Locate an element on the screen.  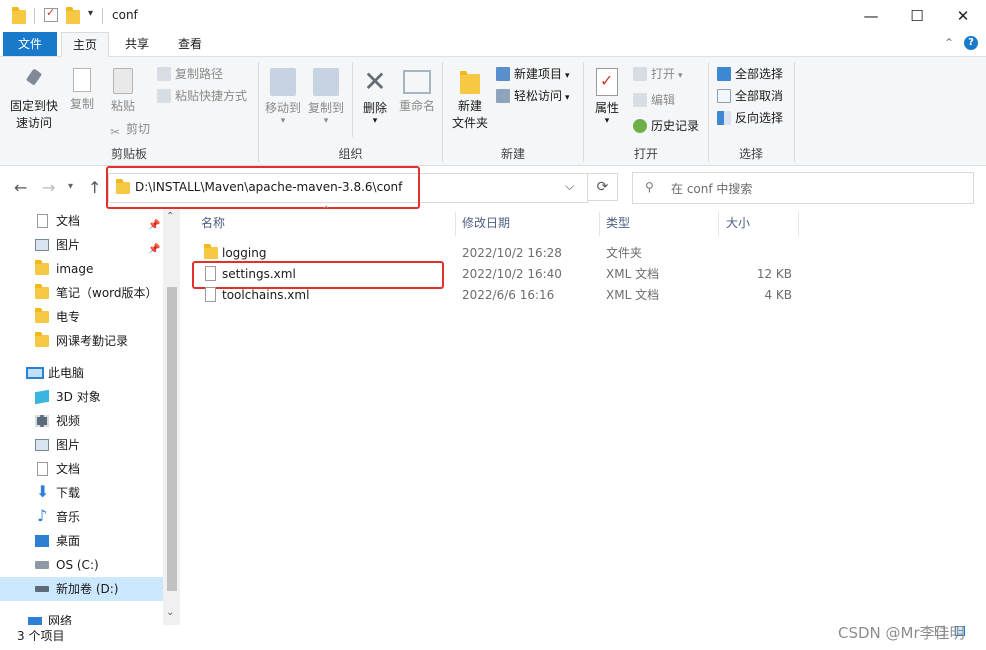
paste-shortcut-button: 粘贴快捷方式 is located at coordinates (202, 96).